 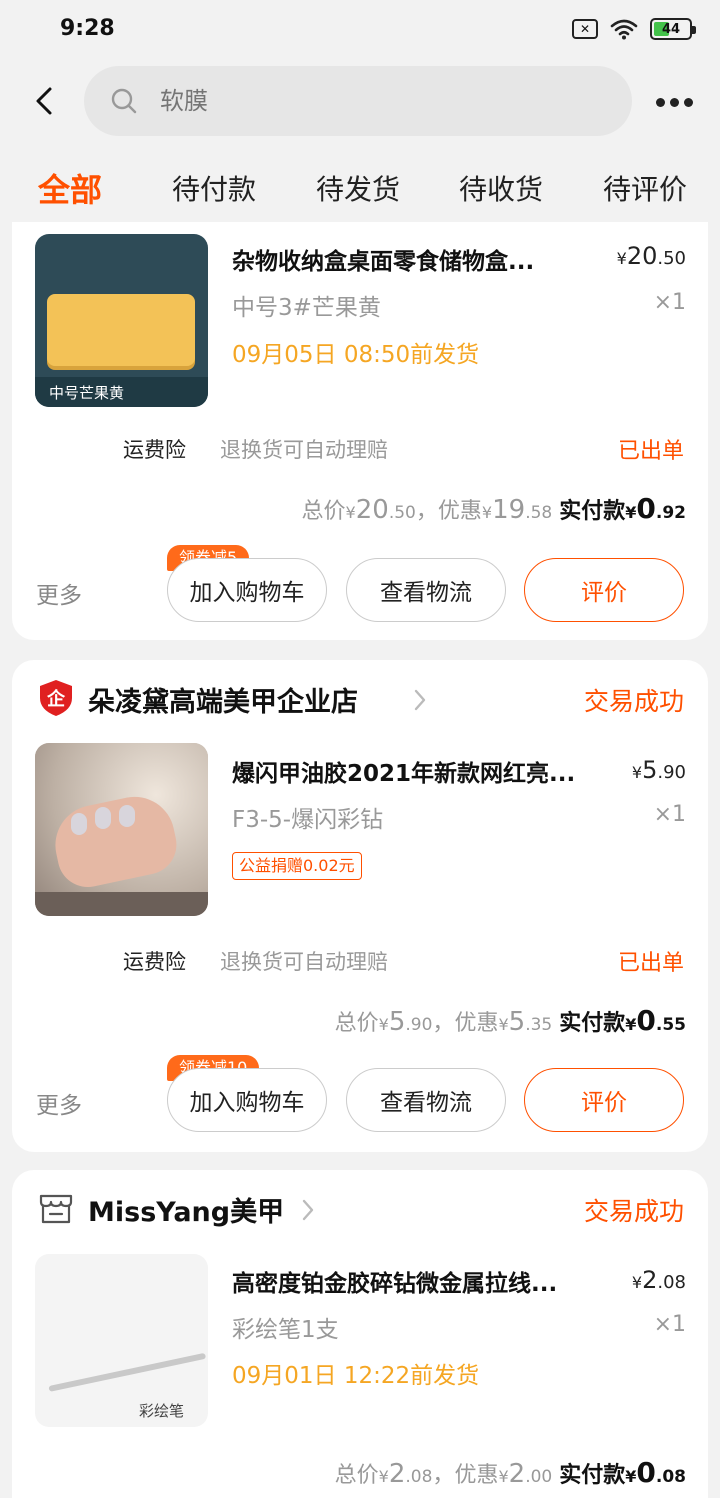 I want to click on thumbnail-caption: 中号芒果黄, so click(x=87, y=393).